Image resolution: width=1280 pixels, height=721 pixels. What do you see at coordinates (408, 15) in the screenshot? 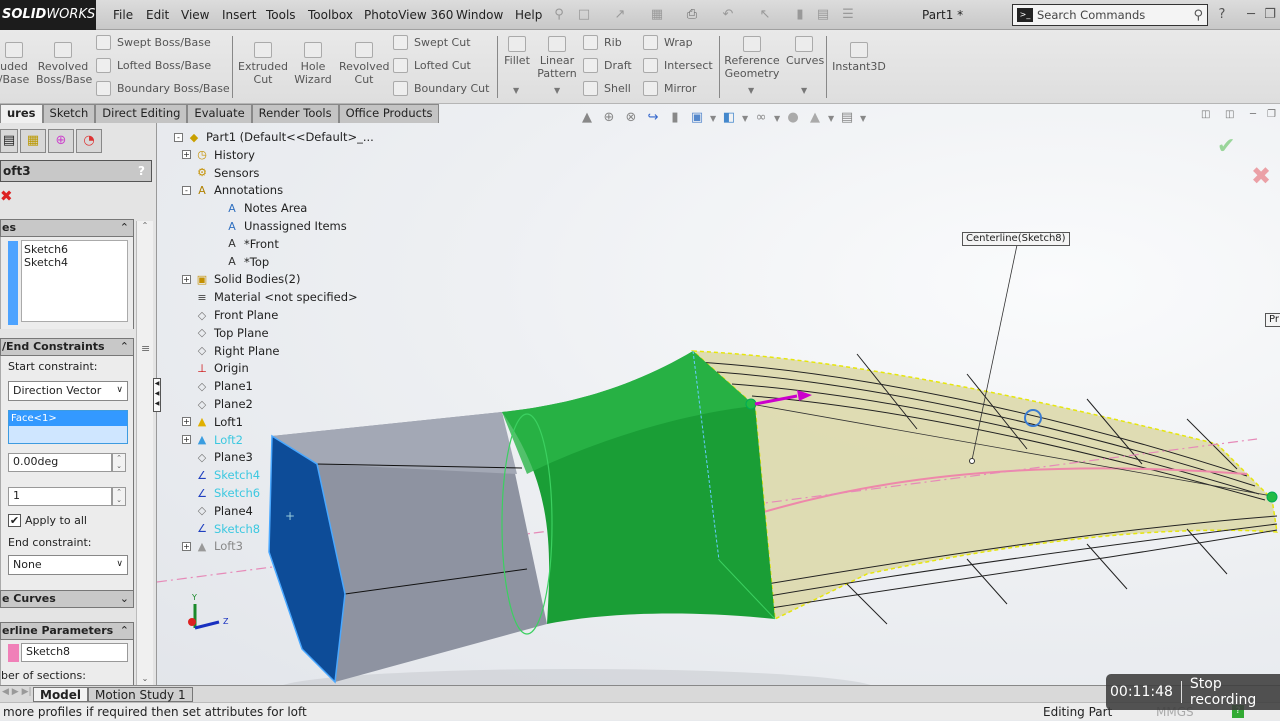
I see `menu-photoview: PhotoView 360` at bounding box center [408, 15].